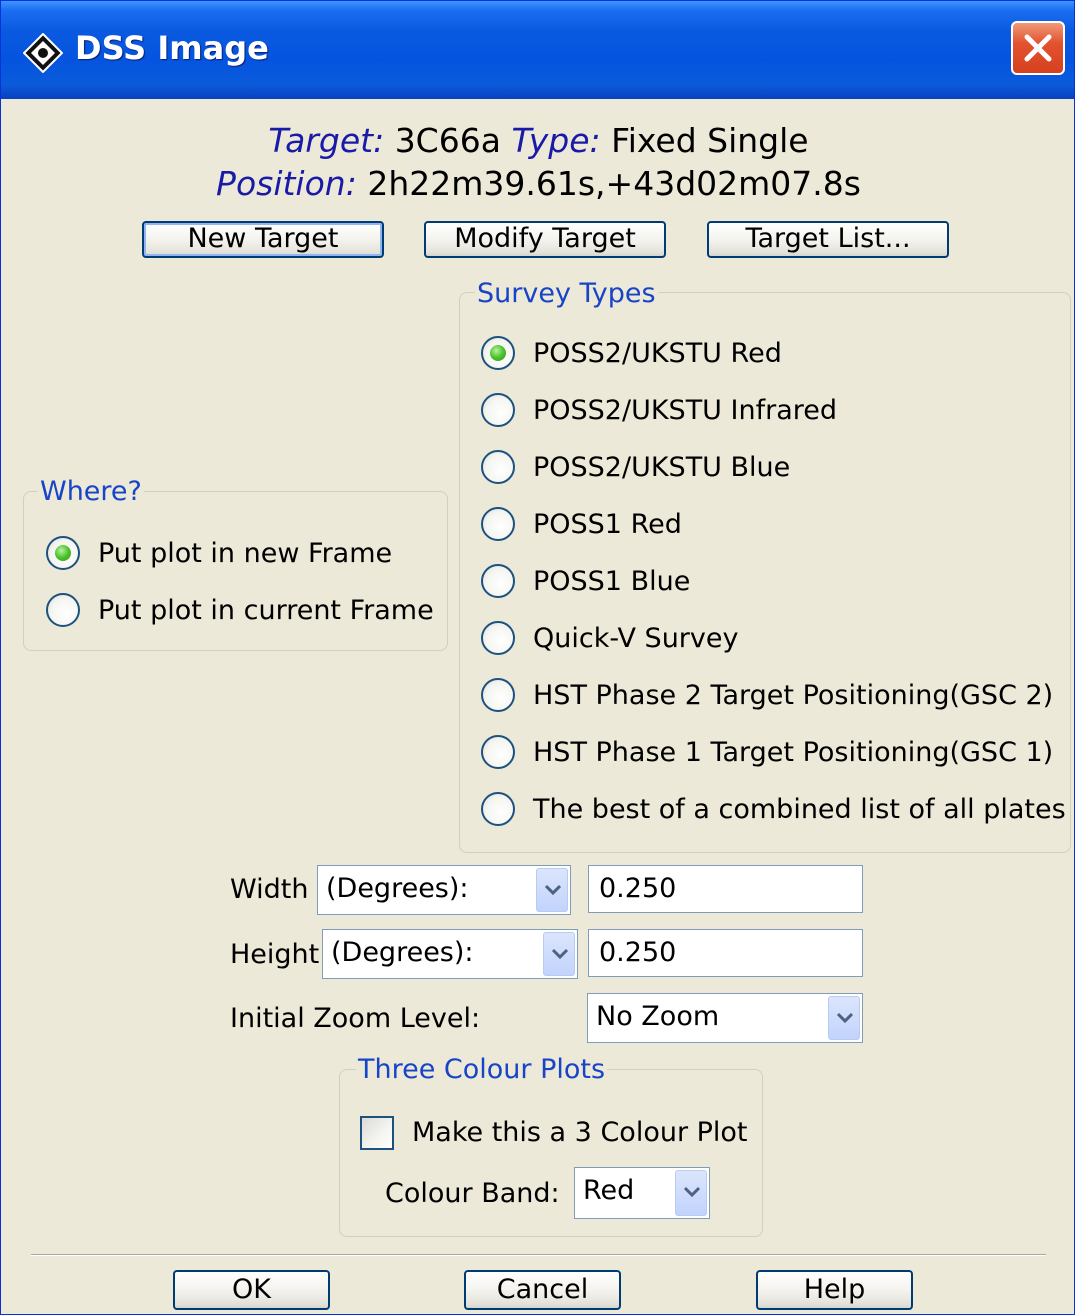 The image size is (1075, 1315). I want to click on position-info-line: Position: 2h22m39.61s,+43d02m07.8s, so click(537, 183).